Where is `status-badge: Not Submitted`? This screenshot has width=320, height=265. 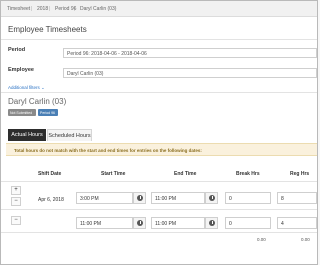 status-badge: Not Submitted is located at coordinates (22, 112).